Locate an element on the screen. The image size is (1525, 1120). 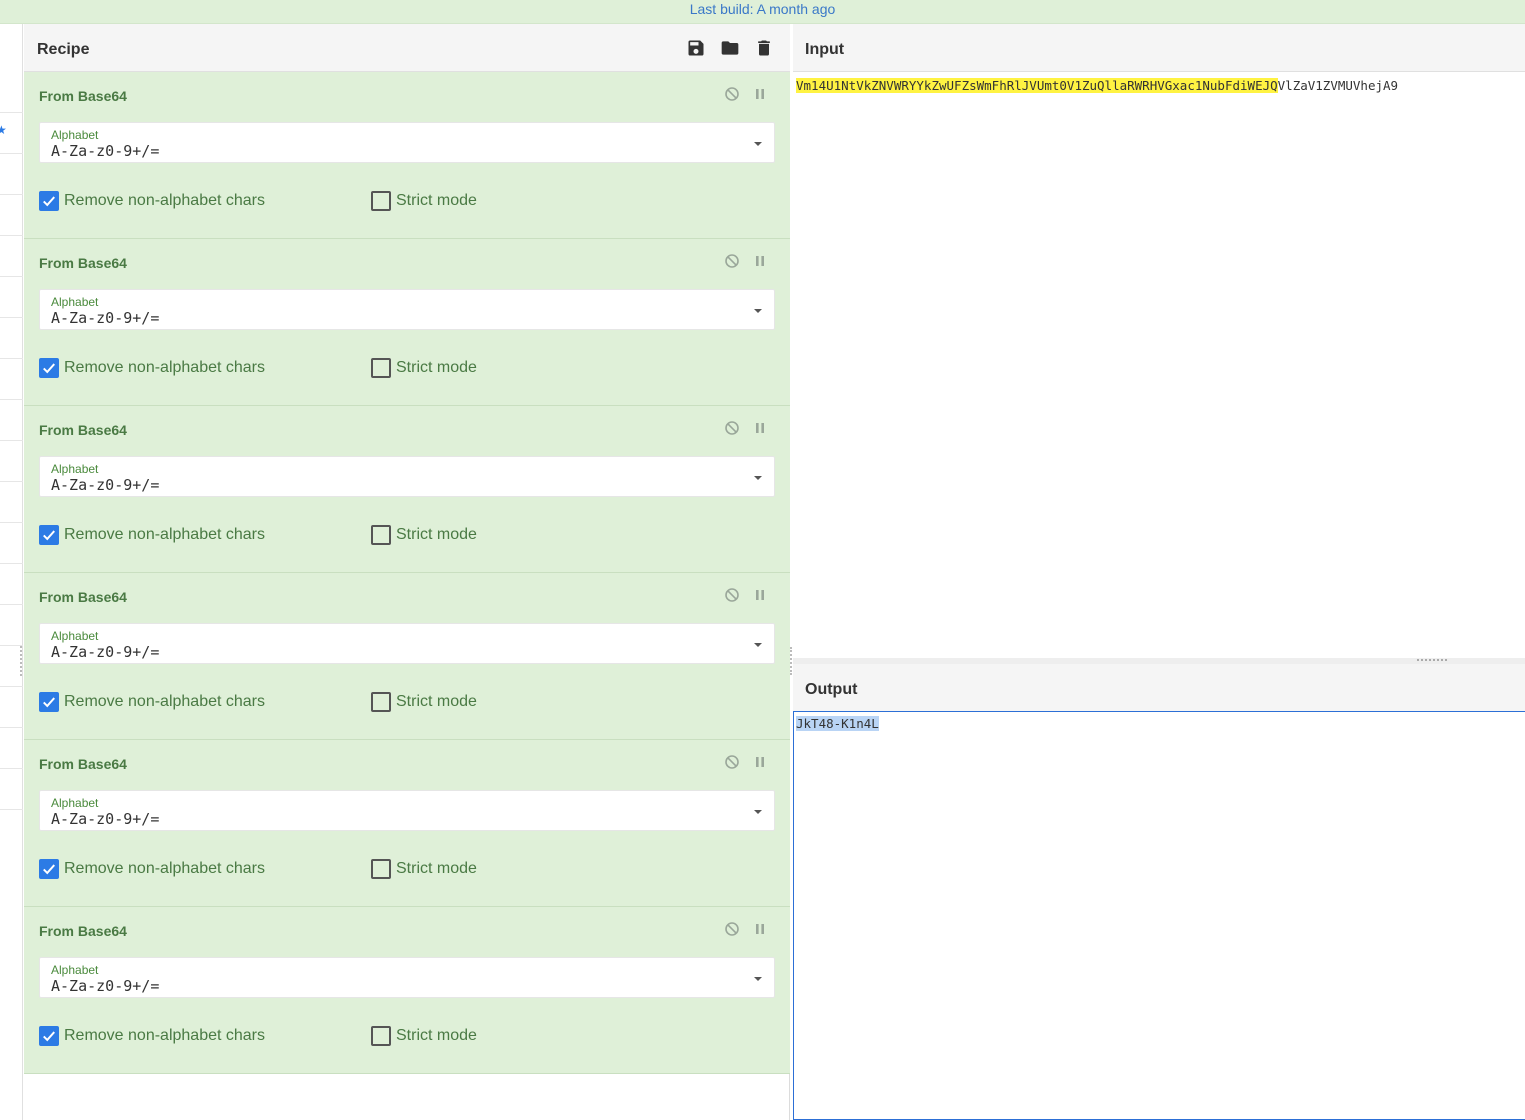
output-title: Output is located at coordinates (831, 689).